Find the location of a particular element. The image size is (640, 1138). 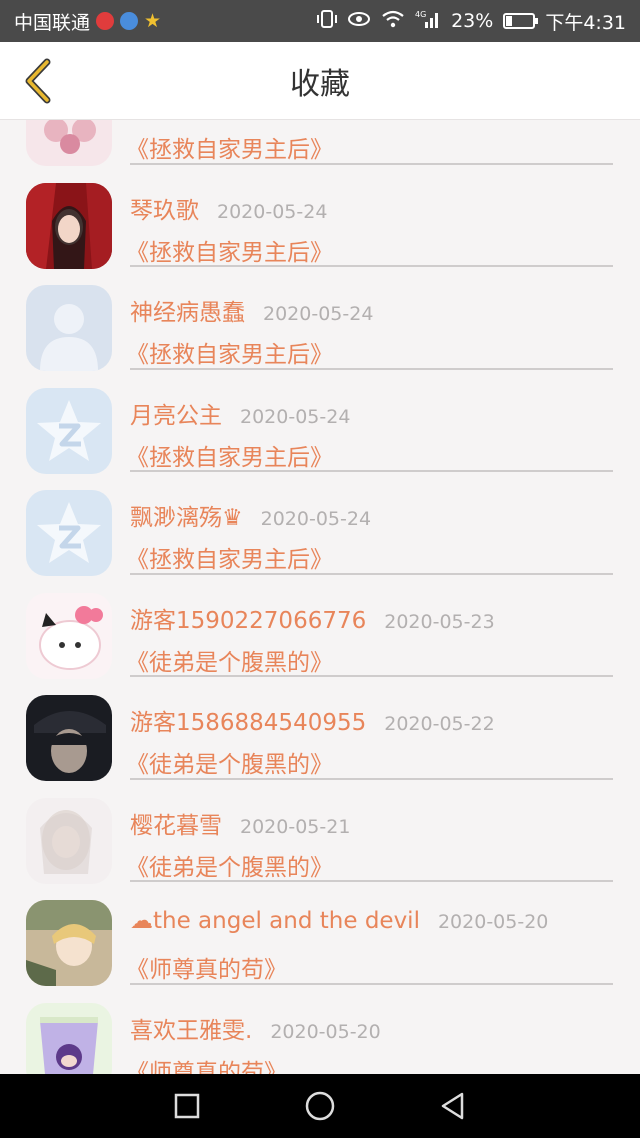

favorite-row: 琴玖歌 2020-05-24 《拯救自家男主后》 is located at coordinates (320, 217).